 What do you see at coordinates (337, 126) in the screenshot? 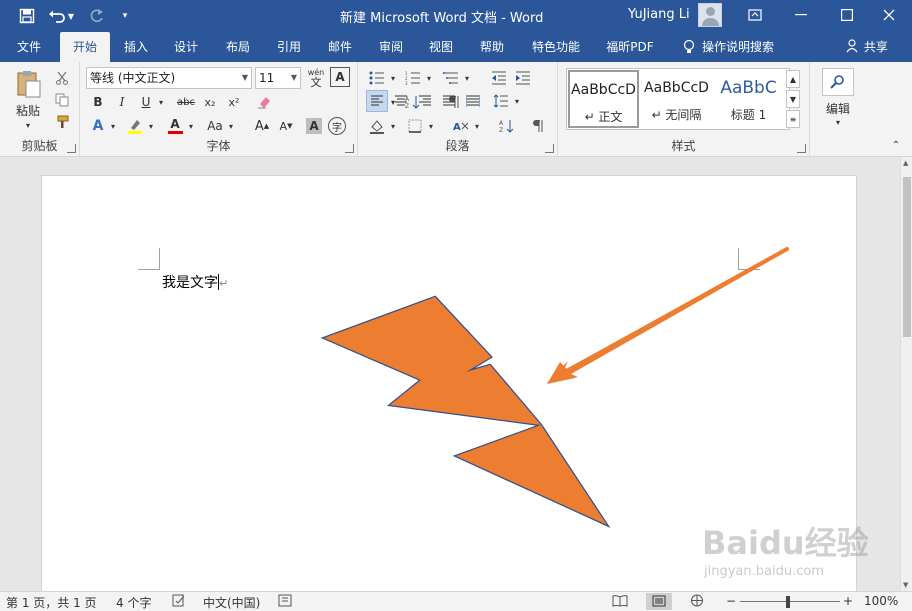
I see `enclose-characters-button: 字` at bounding box center [337, 126].